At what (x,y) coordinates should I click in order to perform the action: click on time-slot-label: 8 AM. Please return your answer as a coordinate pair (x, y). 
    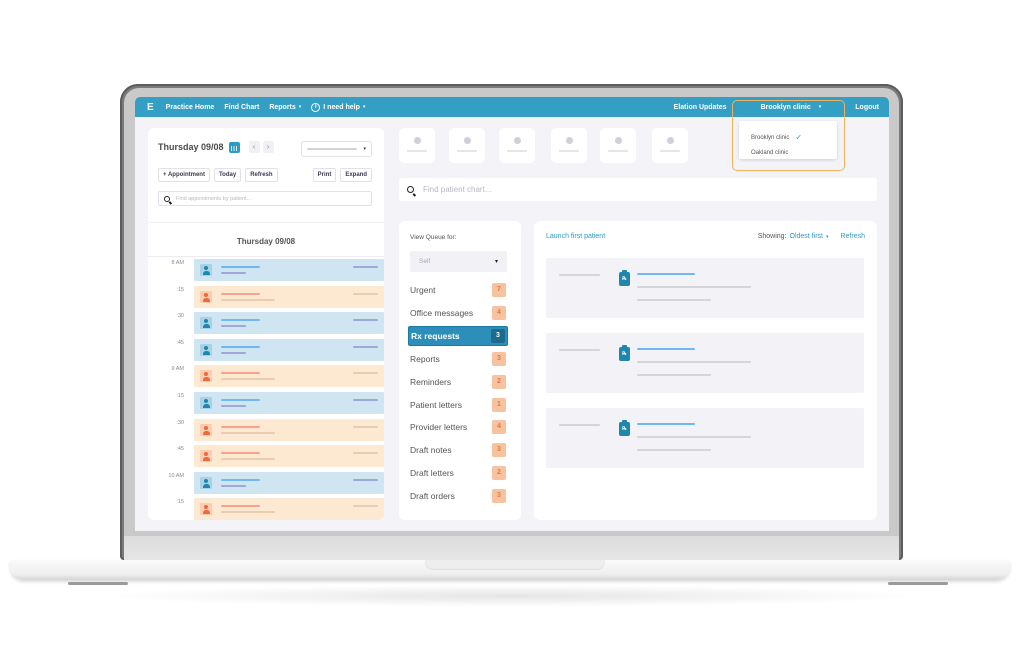
    Looking at the image, I should click on (177, 263).